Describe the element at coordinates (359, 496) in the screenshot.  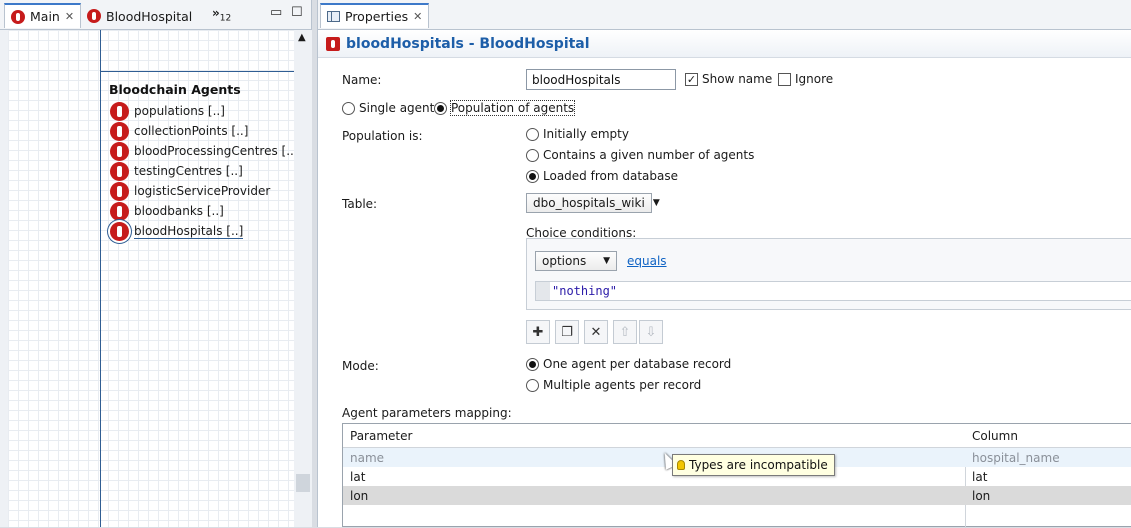
I see `row-parameter: lon` at that location.